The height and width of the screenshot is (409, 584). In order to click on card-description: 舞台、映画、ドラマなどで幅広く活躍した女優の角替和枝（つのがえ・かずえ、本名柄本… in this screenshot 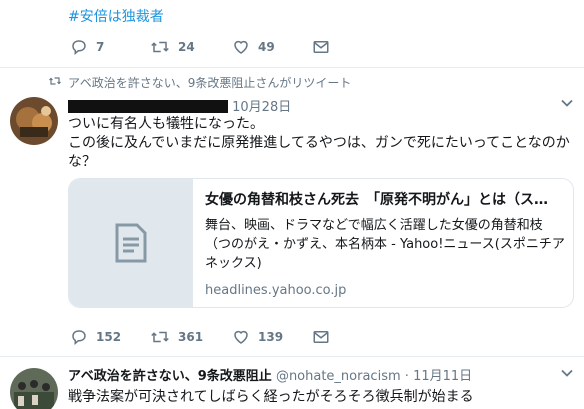, I will do `click(385, 244)`.